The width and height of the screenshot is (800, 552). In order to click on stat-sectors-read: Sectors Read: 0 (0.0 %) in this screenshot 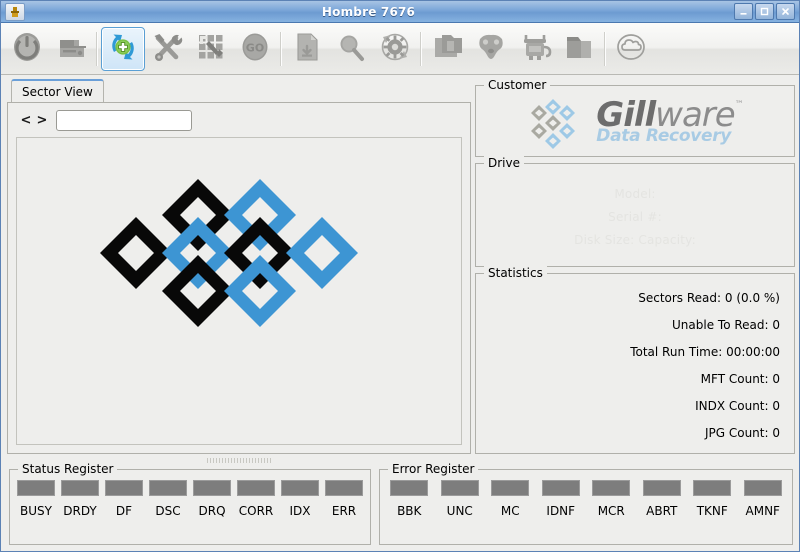, I will do `click(709, 297)`.